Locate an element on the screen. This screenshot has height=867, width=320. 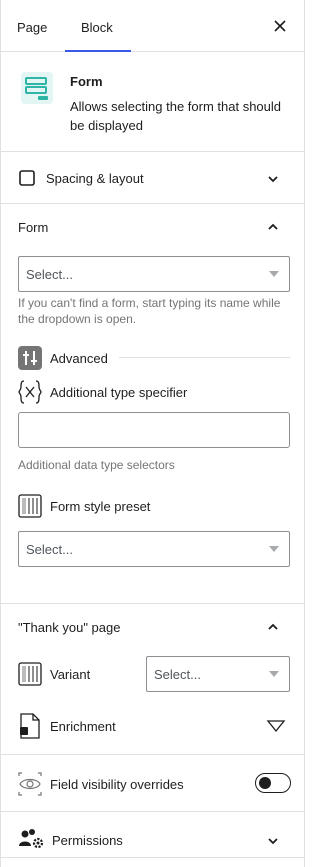
variant-icon is located at coordinates (30, 674).